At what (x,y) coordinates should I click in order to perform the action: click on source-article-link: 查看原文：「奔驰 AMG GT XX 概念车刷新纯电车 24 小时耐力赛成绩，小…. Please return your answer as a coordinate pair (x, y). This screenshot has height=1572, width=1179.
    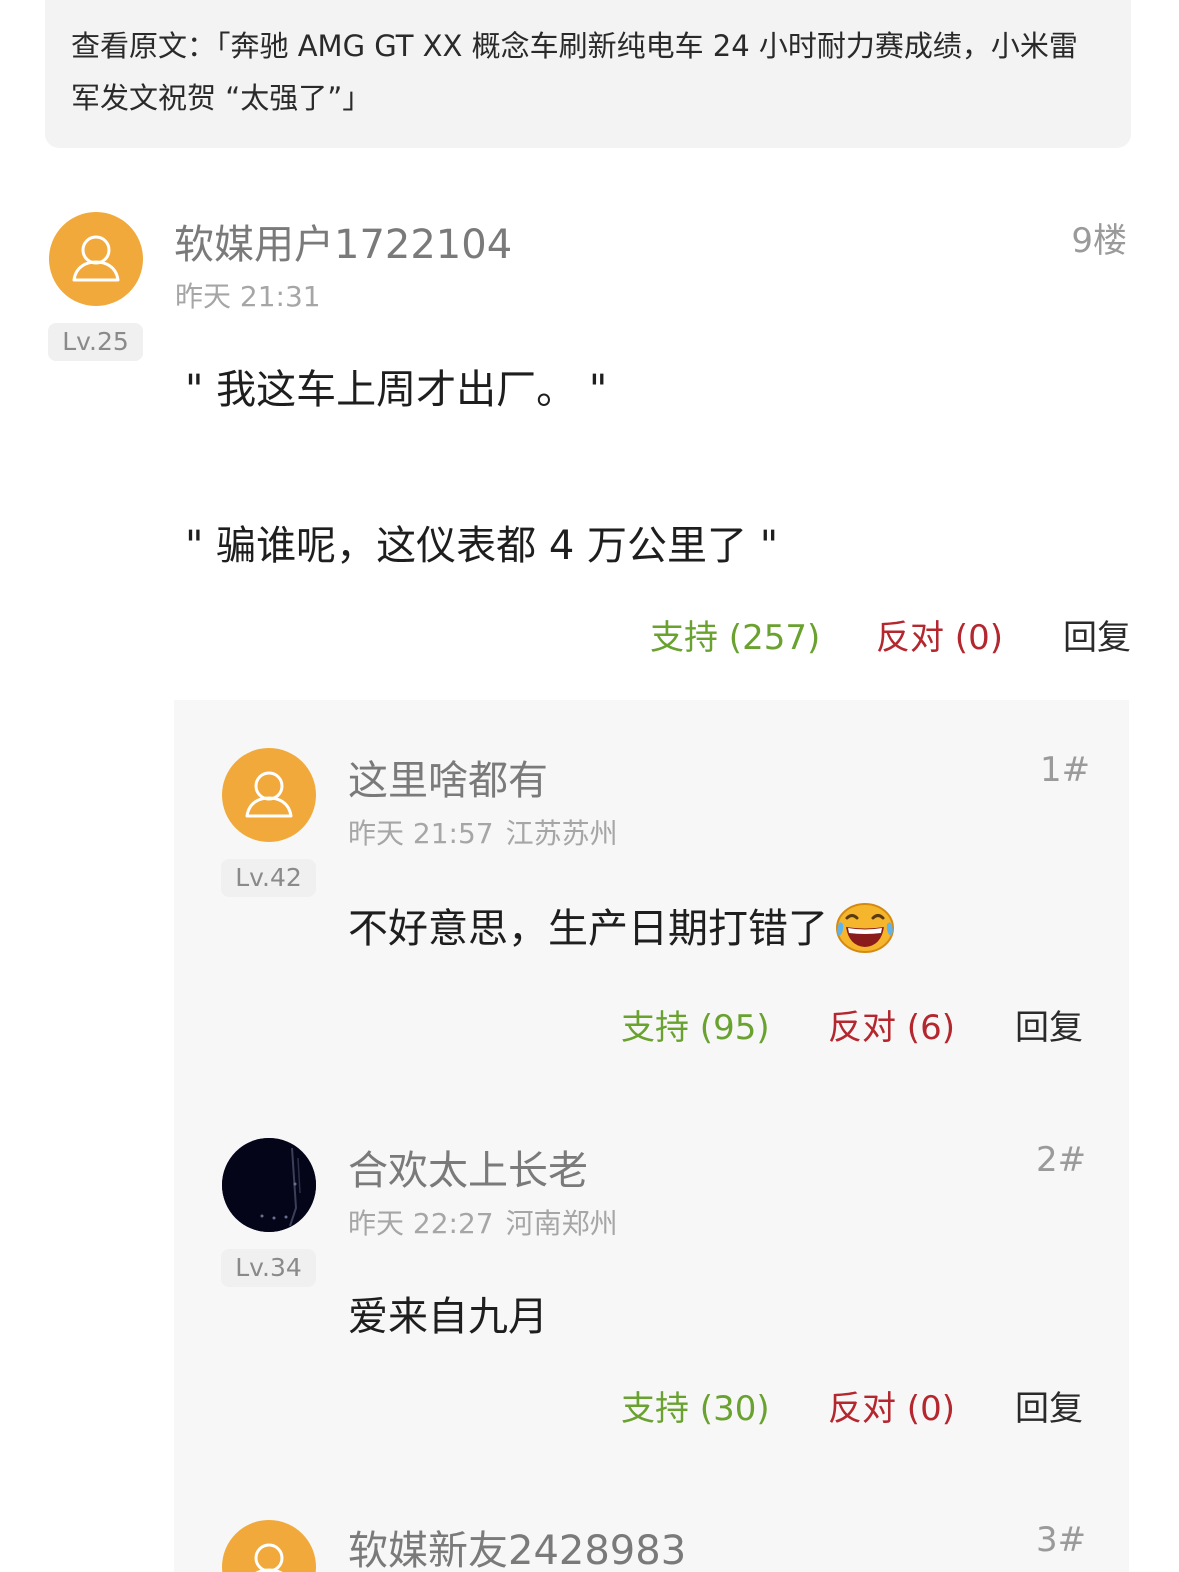
    Looking at the image, I should click on (588, 74).